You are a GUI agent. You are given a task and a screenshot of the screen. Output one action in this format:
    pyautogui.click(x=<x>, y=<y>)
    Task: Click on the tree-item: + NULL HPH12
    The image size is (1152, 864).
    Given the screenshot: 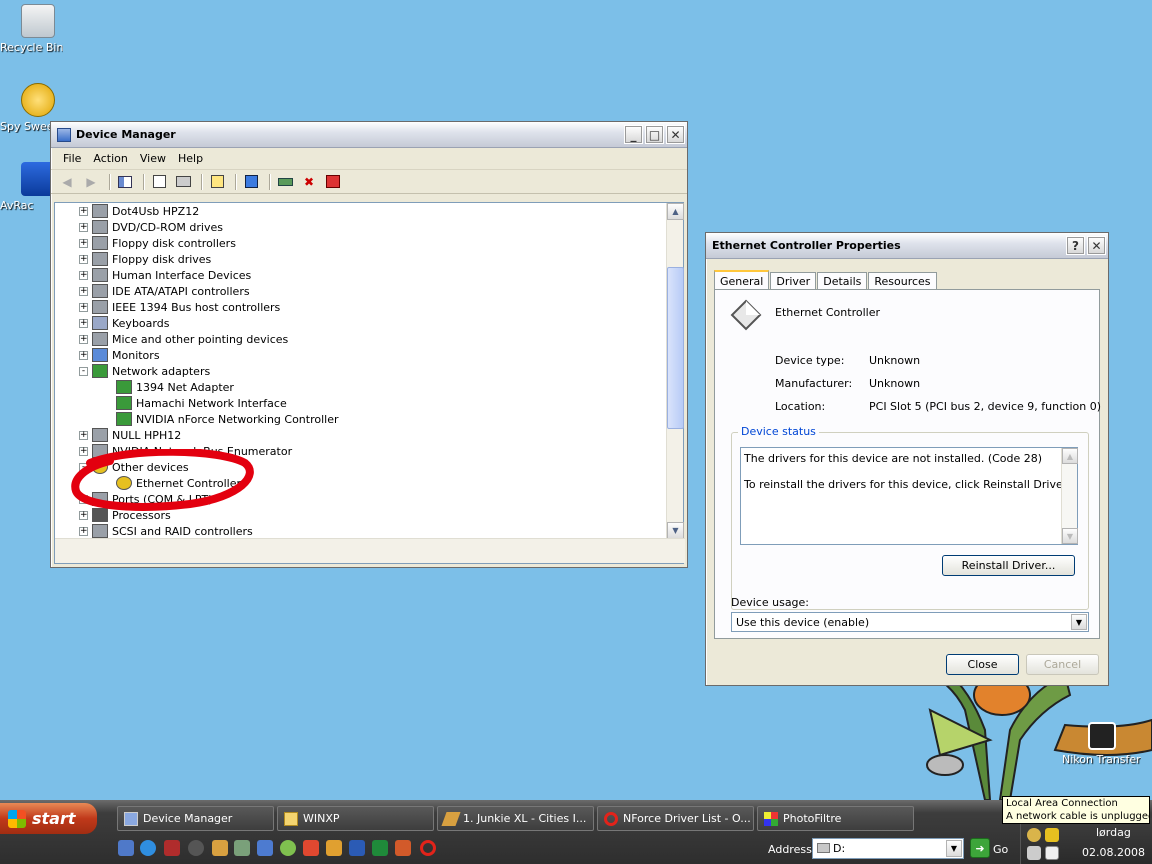 What is the action you would take?
    pyautogui.click(x=130, y=435)
    